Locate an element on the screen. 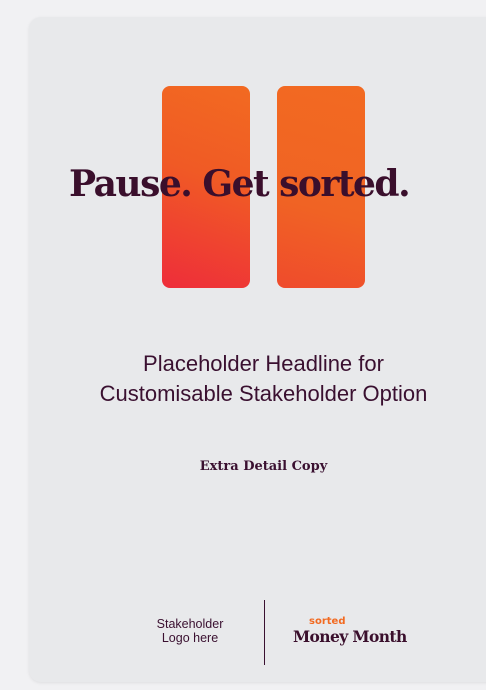 Image resolution: width=486 pixels, height=690 pixels. stakeholder-line-1: Stakeholder is located at coordinates (190, 624).